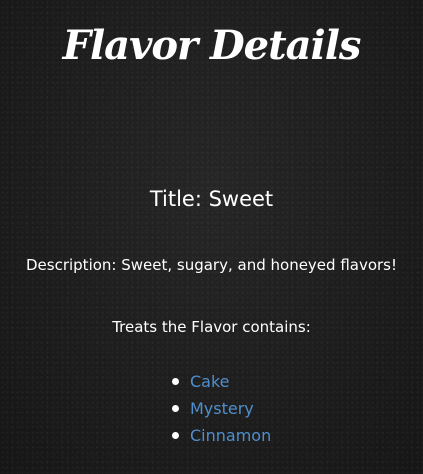 The height and width of the screenshot is (474, 423). What do you see at coordinates (230, 435) in the screenshot?
I see `treat-link-cinnamon: Cinnamon` at bounding box center [230, 435].